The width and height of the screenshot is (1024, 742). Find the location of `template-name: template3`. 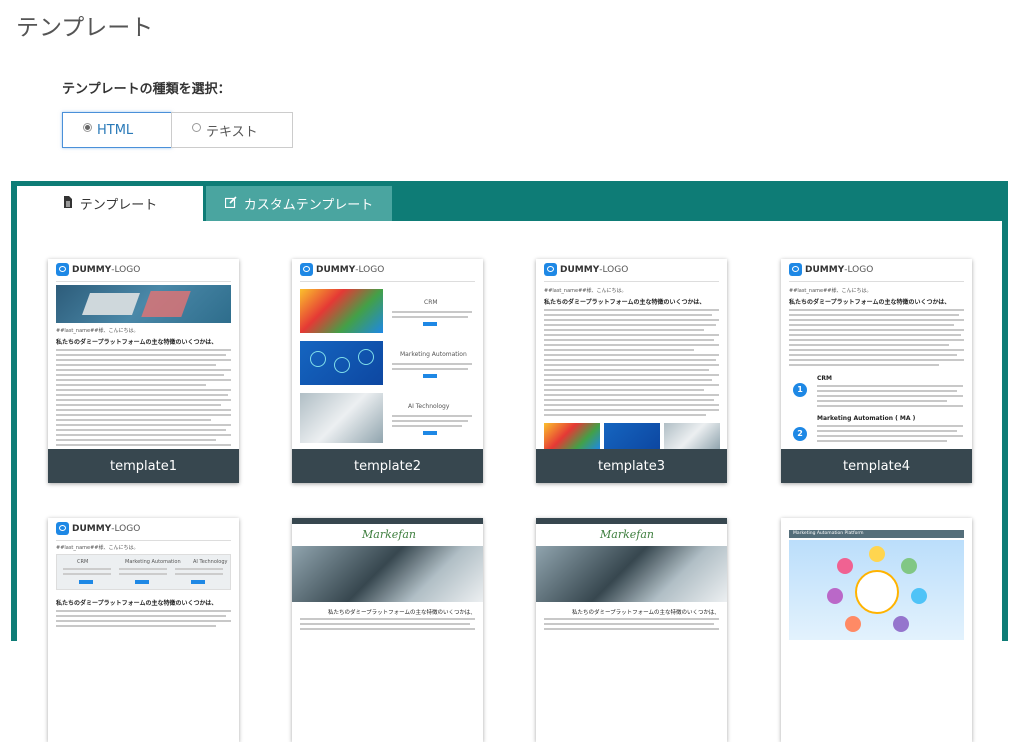

template-name: template3 is located at coordinates (631, 466).